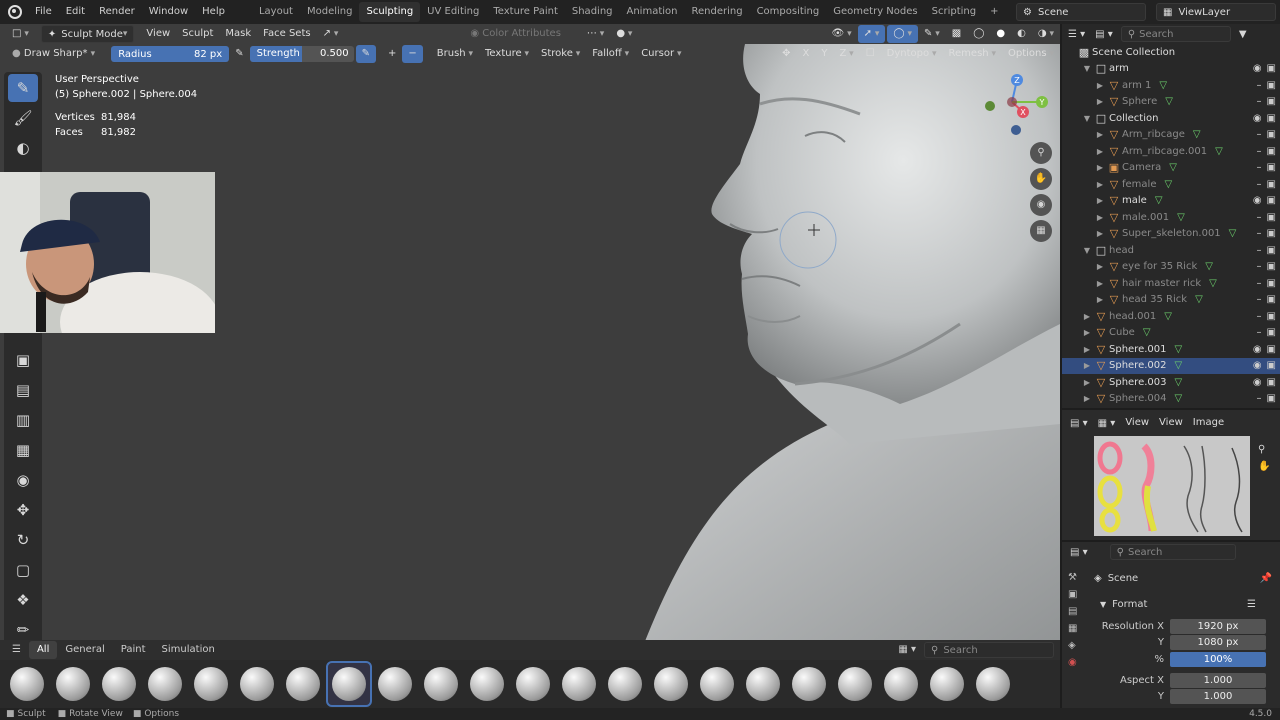  What do you see at coordinates (824, 54) in the screenshot?
I see `mirror-y-toggle: Y` at bounding box center [824, 54].